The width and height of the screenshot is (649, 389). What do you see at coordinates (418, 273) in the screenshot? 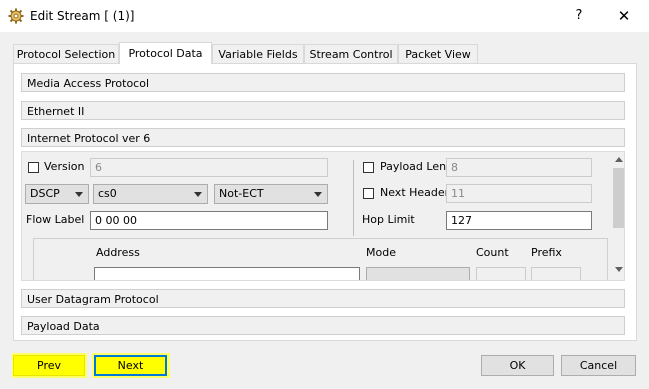
I see `mode-combo` at bounding box center [418, 273].